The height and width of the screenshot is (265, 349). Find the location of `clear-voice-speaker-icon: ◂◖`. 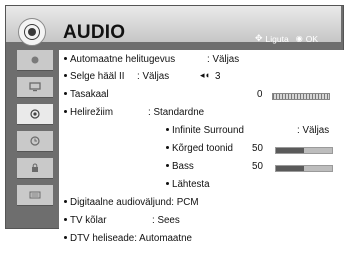

clear-voice-speaker-icon: ◂◖ is located at coordinates (205, 75).